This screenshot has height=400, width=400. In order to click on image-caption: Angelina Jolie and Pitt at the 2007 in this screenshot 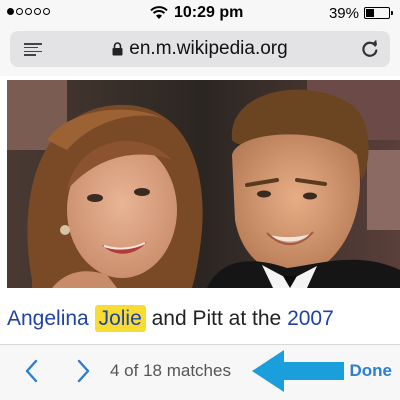, I will do `click(203, 319)`.